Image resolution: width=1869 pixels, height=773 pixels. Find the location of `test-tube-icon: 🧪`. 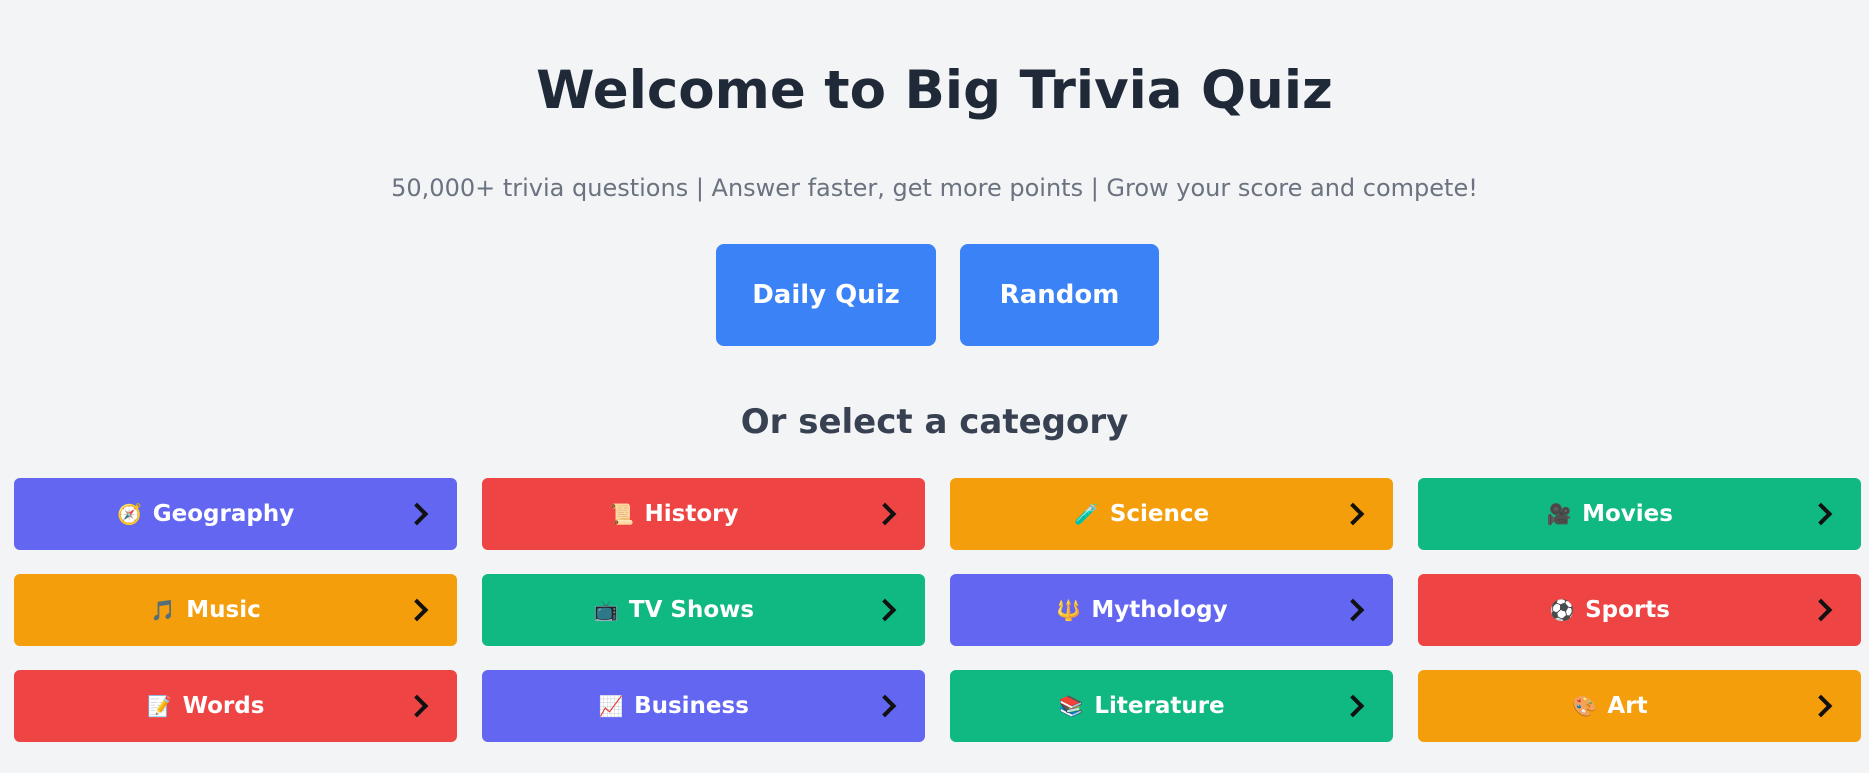

test-tube-icon: 🧪 is located at coordinates (1087, 514).